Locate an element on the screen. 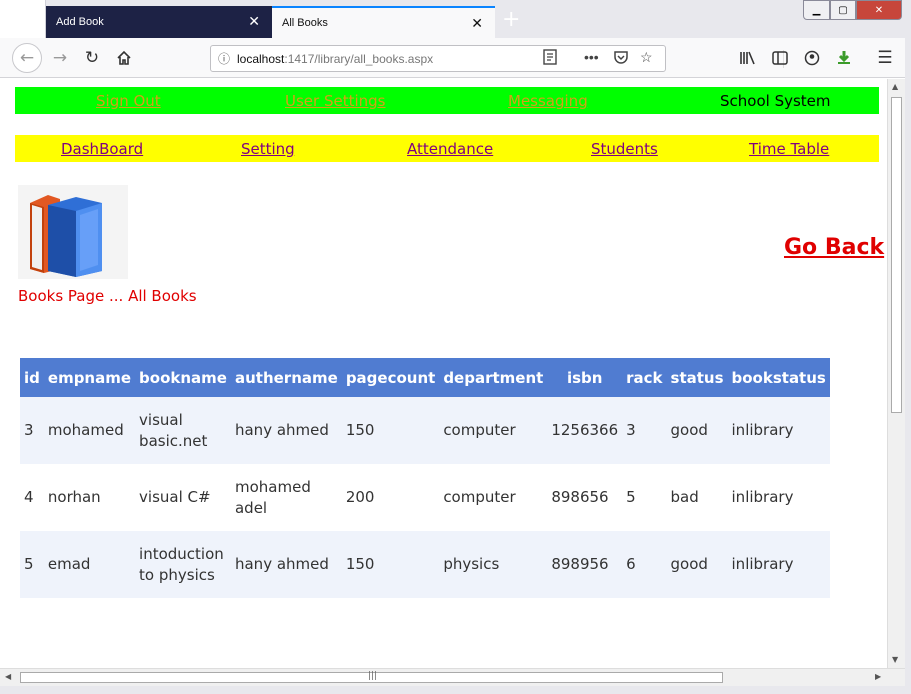  cell-bookname: visual C# is located at coordinates (183, 497).